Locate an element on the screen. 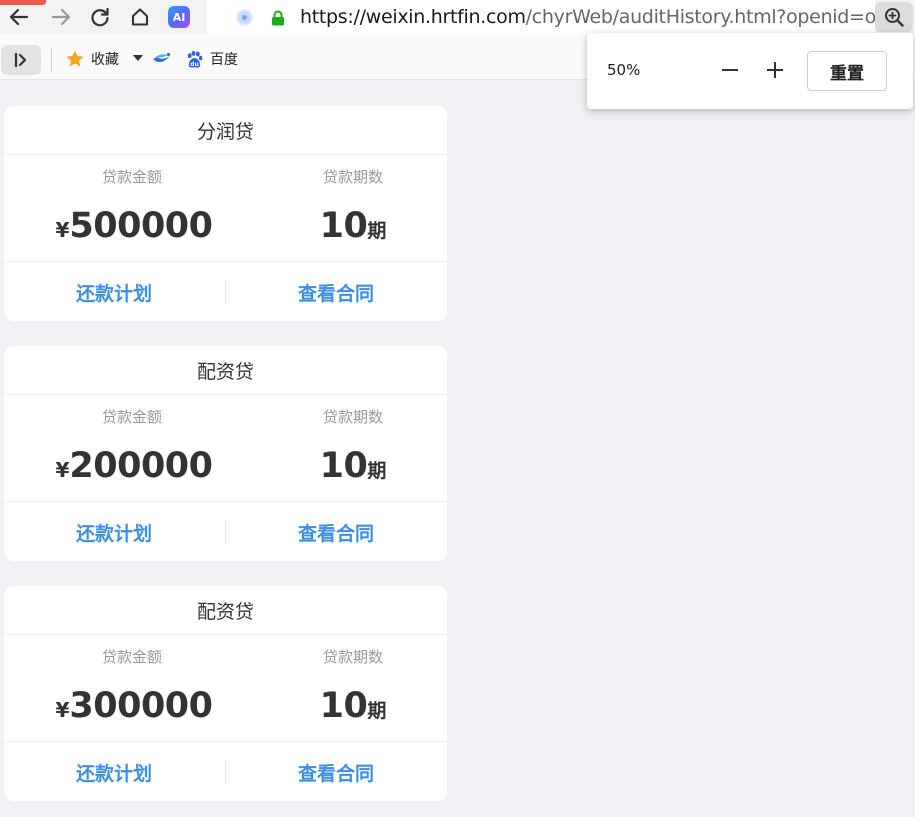 This screenshot has width=915, height=817. loan-card: 配资贷 贷款金额 贷款期数 ¥300000 10期 还款计划 查看合同 is located at coordinates (225, 693).